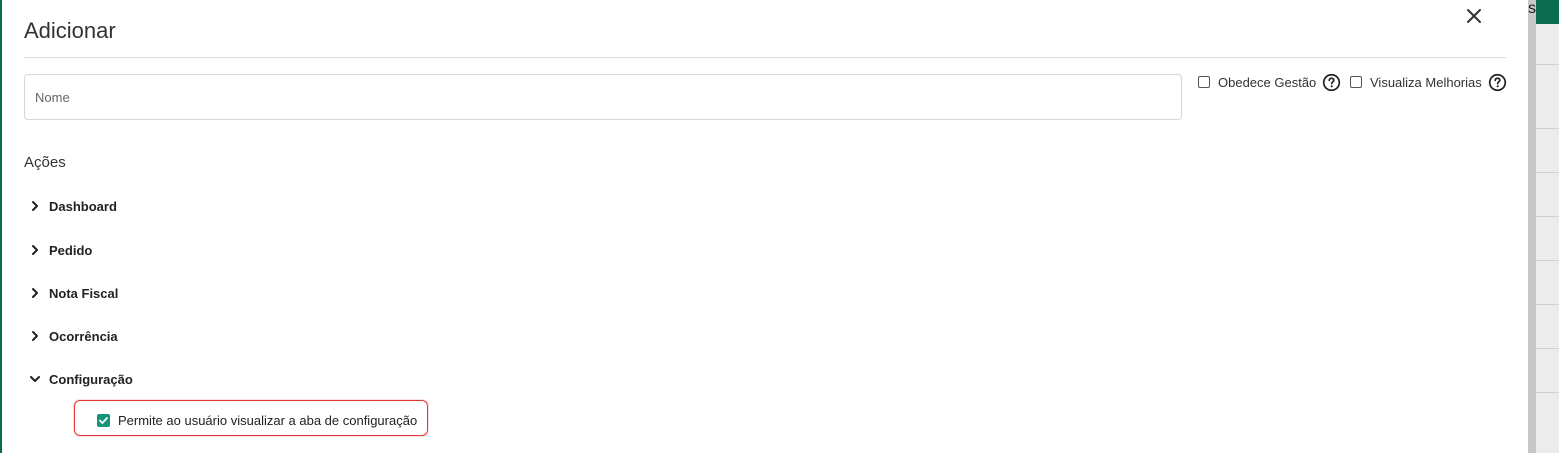  I want to click on tree-item-label: Ocorrência, so click(83, 336).